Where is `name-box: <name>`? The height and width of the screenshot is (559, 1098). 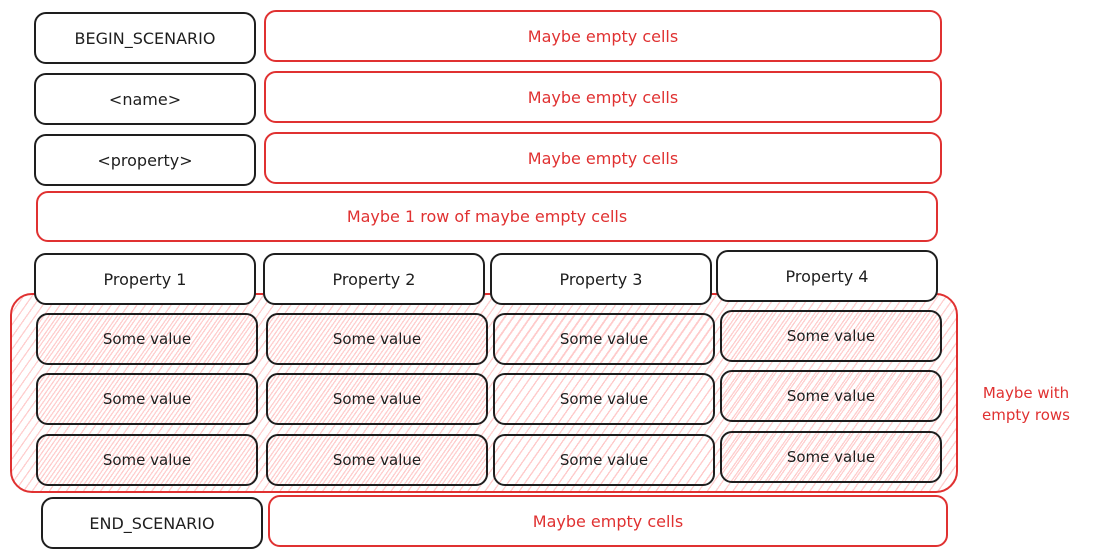
name-box: <name> is located at coordinates (145, 99).